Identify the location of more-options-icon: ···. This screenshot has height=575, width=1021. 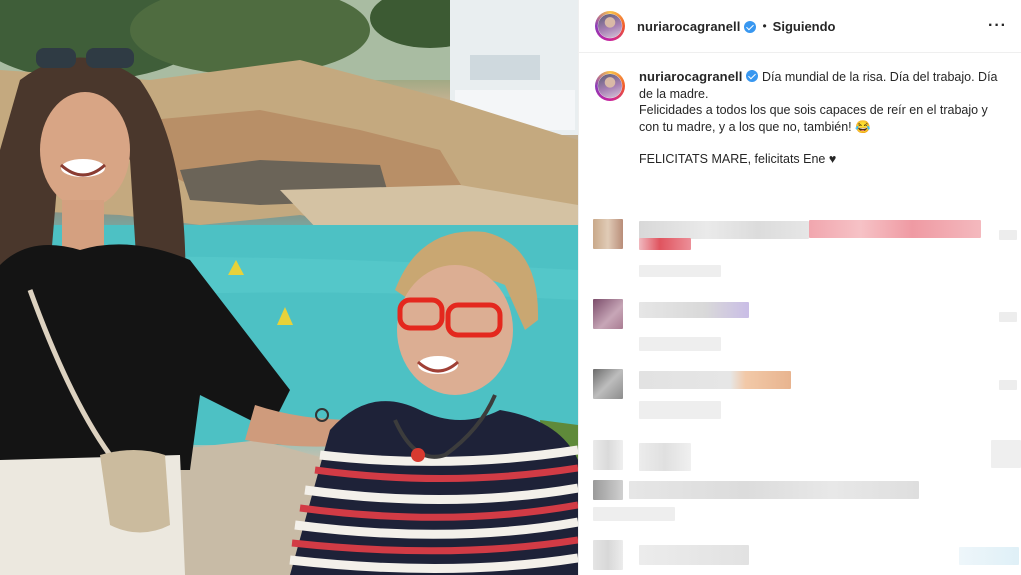
(997, 26).